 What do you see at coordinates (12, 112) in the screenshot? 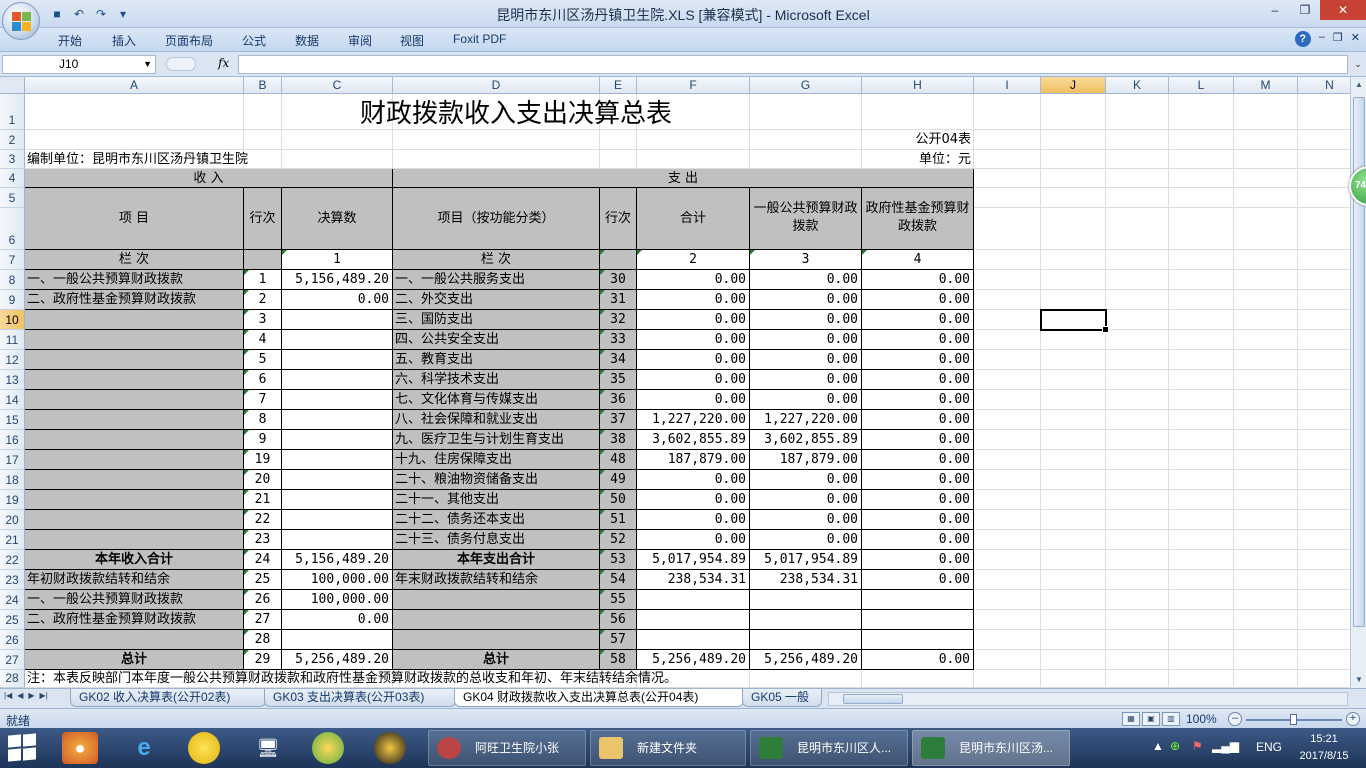
I see `row-header-1: 1` at bounding box center [12, 112].